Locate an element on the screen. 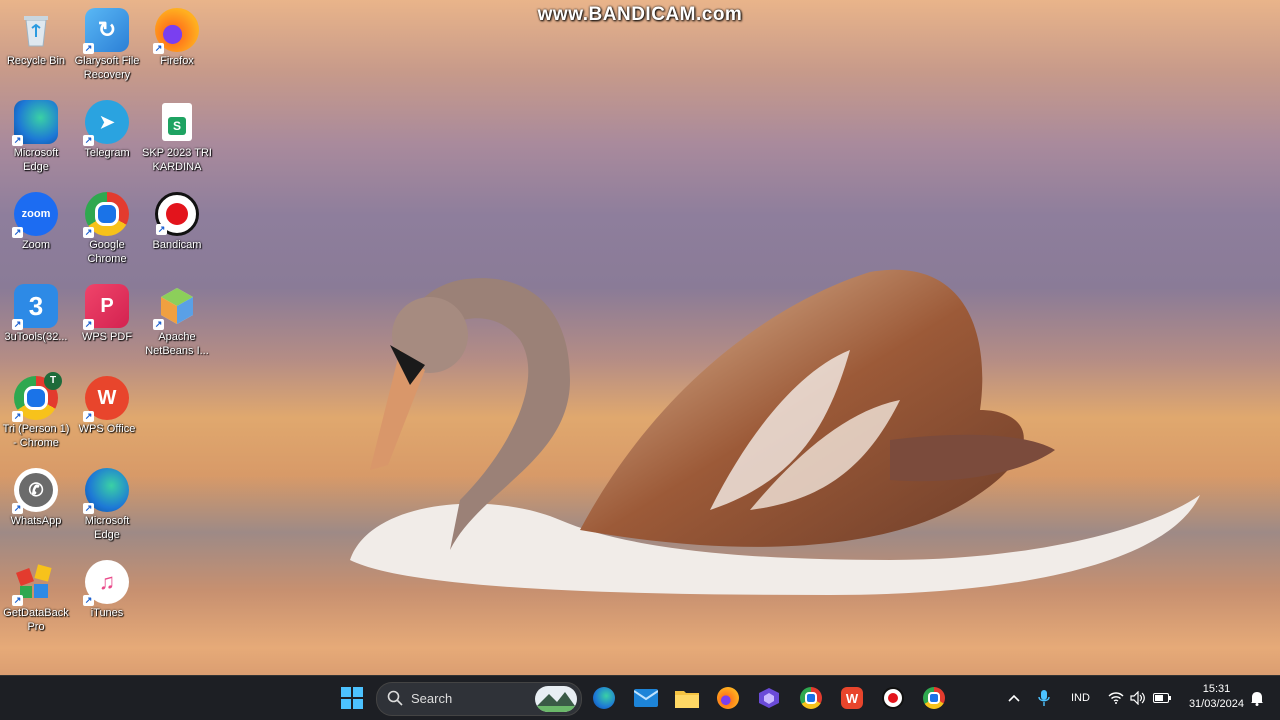 This screenshot has height=720, width=1280. language-indicator: IND is located at coordinates (1080, 698).